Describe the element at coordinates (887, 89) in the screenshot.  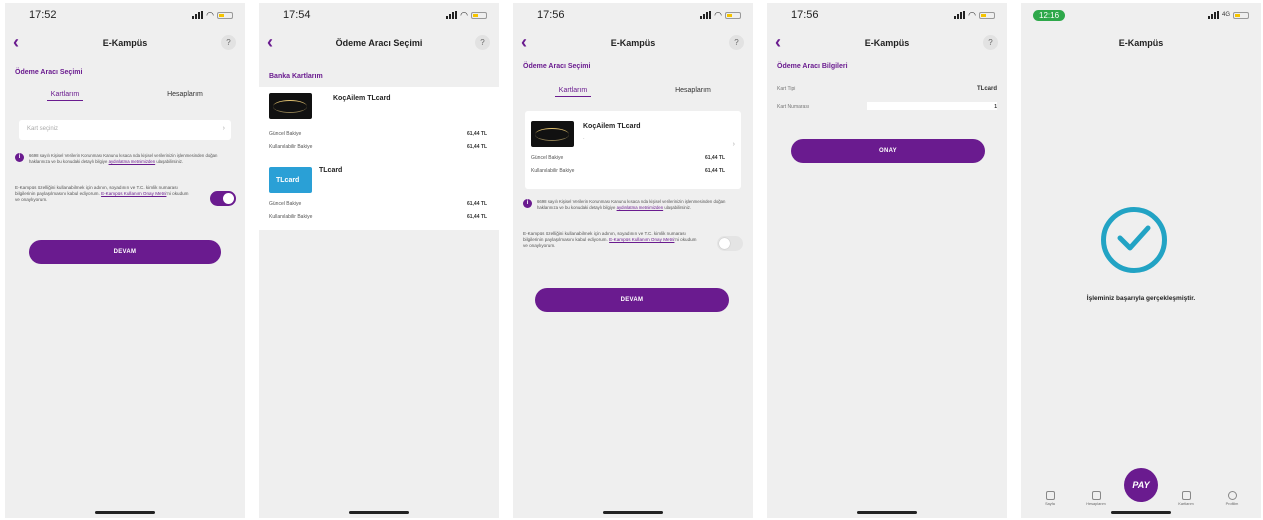
I see `card-type-row: Kart Tipi TLcard` at that location.